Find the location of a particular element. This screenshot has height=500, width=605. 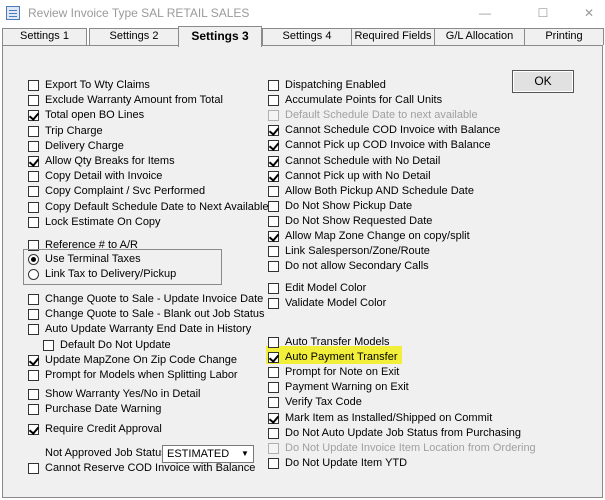

checkbox-export-to-wty-claims: Export To Wty Claims is located at coordinates (89, 85).